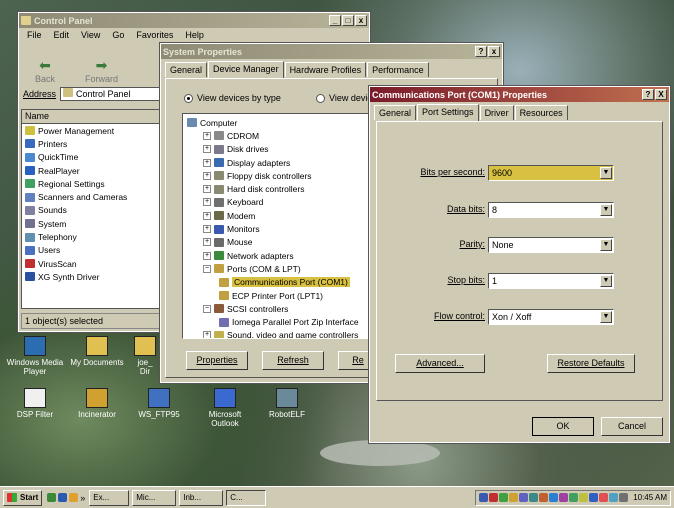  I want to click on desktop-icon-media-player: Windows Media Player, so click(35, 356).